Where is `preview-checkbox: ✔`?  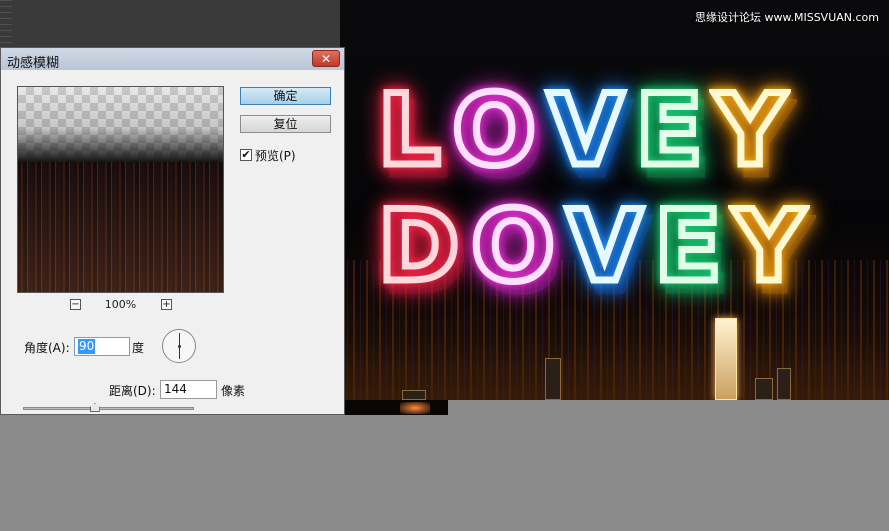
preview-checkbox: ✔ is located at coordinates (246, 155).